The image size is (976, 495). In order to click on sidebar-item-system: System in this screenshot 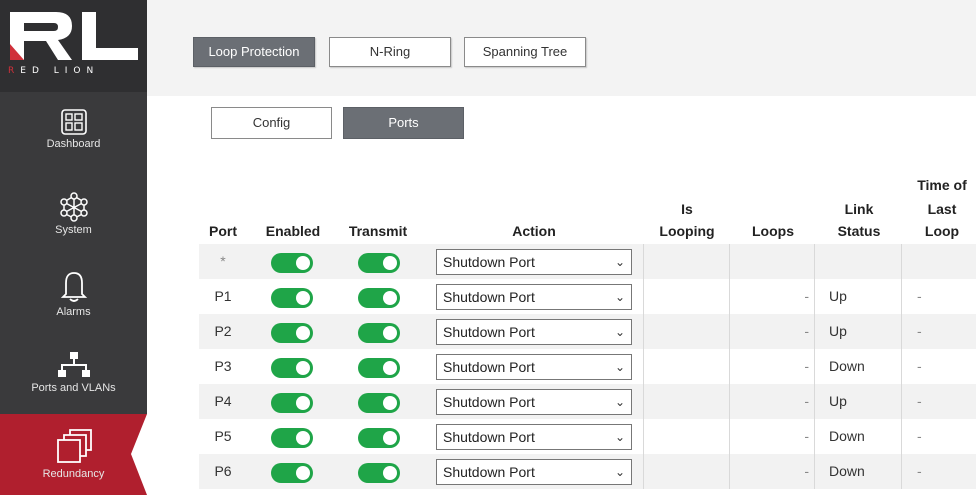, I will do `click(73, 224)`.